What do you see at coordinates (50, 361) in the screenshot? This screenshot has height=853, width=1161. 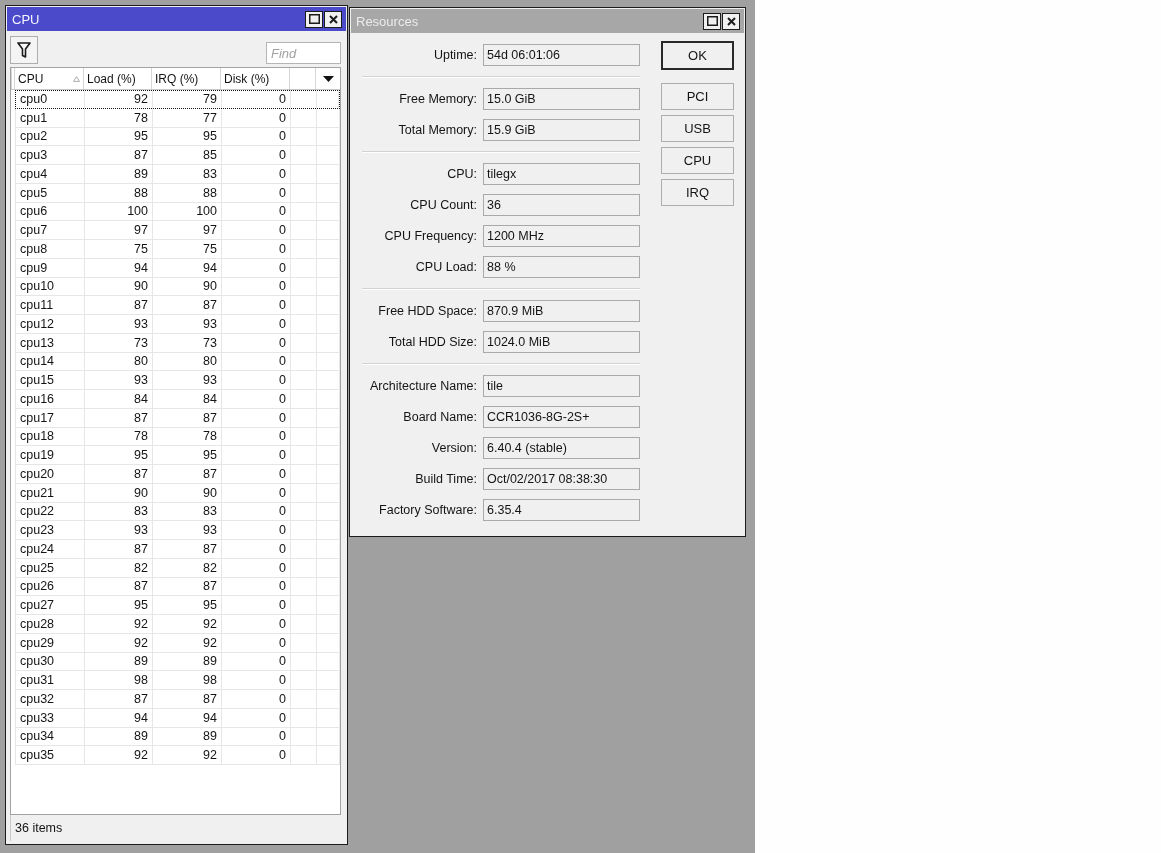 I see `table-cell: cpu14` at bounding box center [50, 361].